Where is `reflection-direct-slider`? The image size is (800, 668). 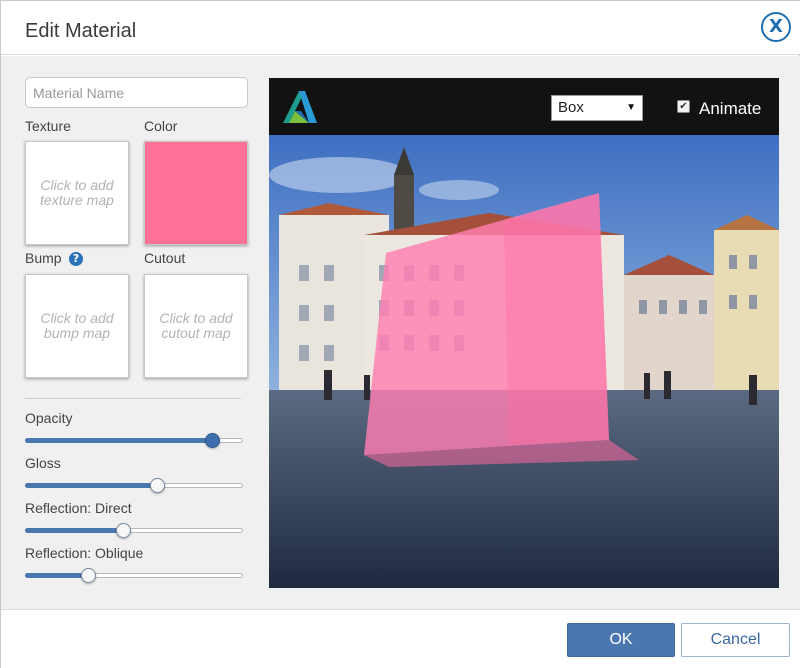
reflection-direct-slider is located at coordinates (134, 530).